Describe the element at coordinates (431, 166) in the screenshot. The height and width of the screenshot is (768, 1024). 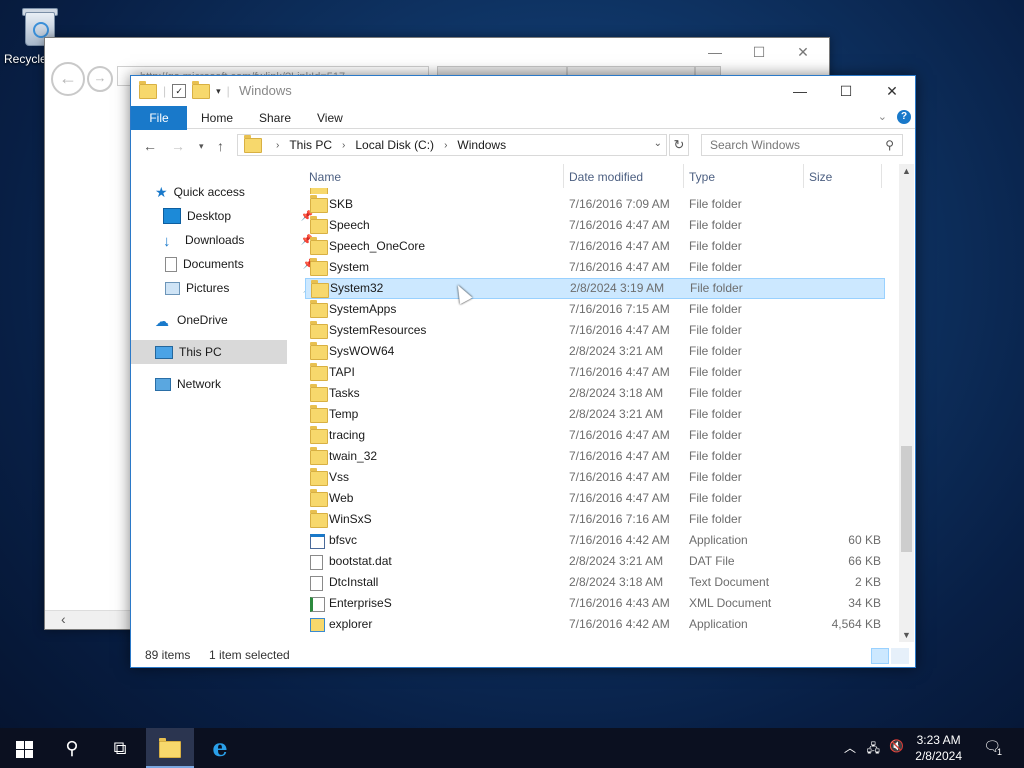
I see `sort-ascending-icon: ⌃` at that location.